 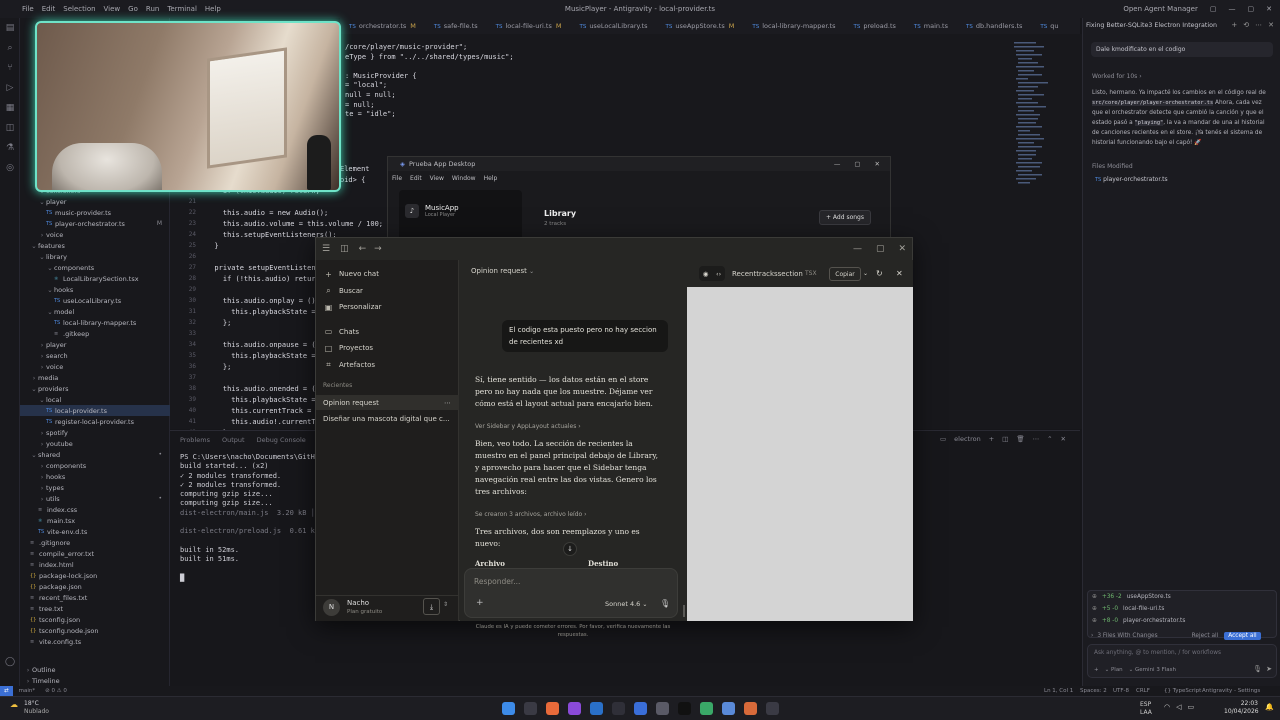 I want to click on clock-date: 10/04/2026, so click(x=1241, y=711).